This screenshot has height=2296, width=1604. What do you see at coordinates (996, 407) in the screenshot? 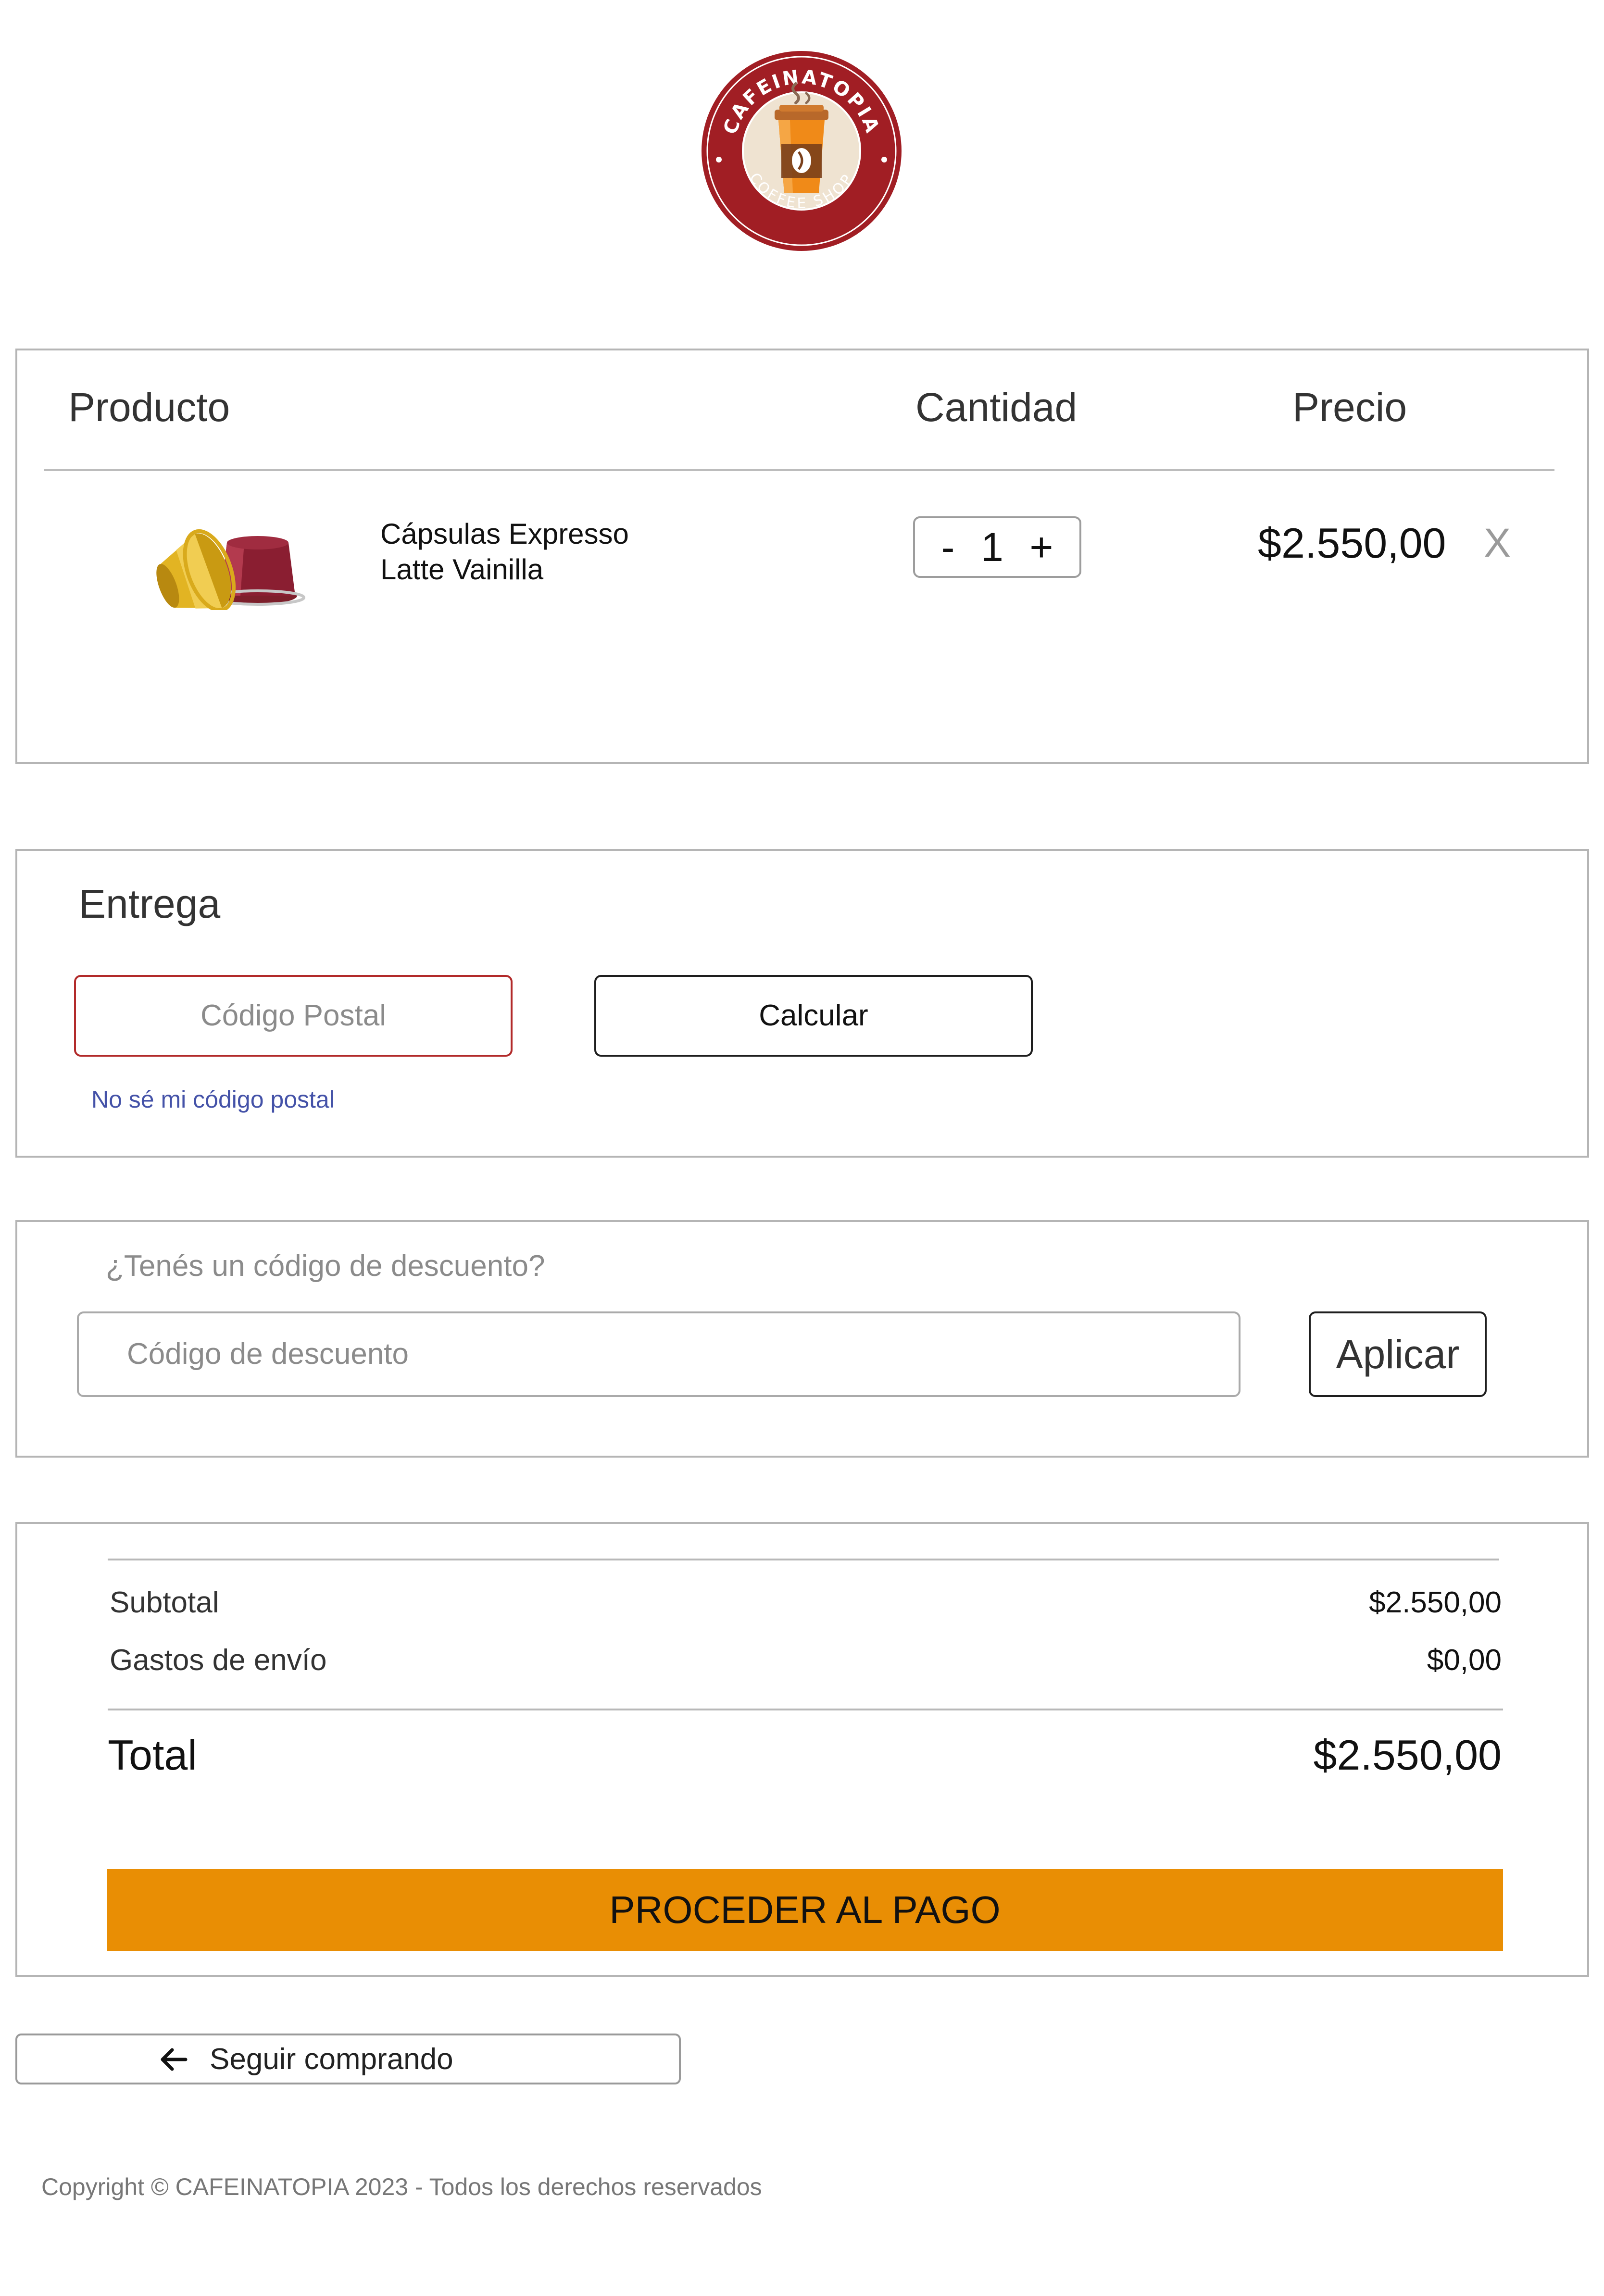
I see `header-quantity: Cantidad` at bounding box center [996, 407].